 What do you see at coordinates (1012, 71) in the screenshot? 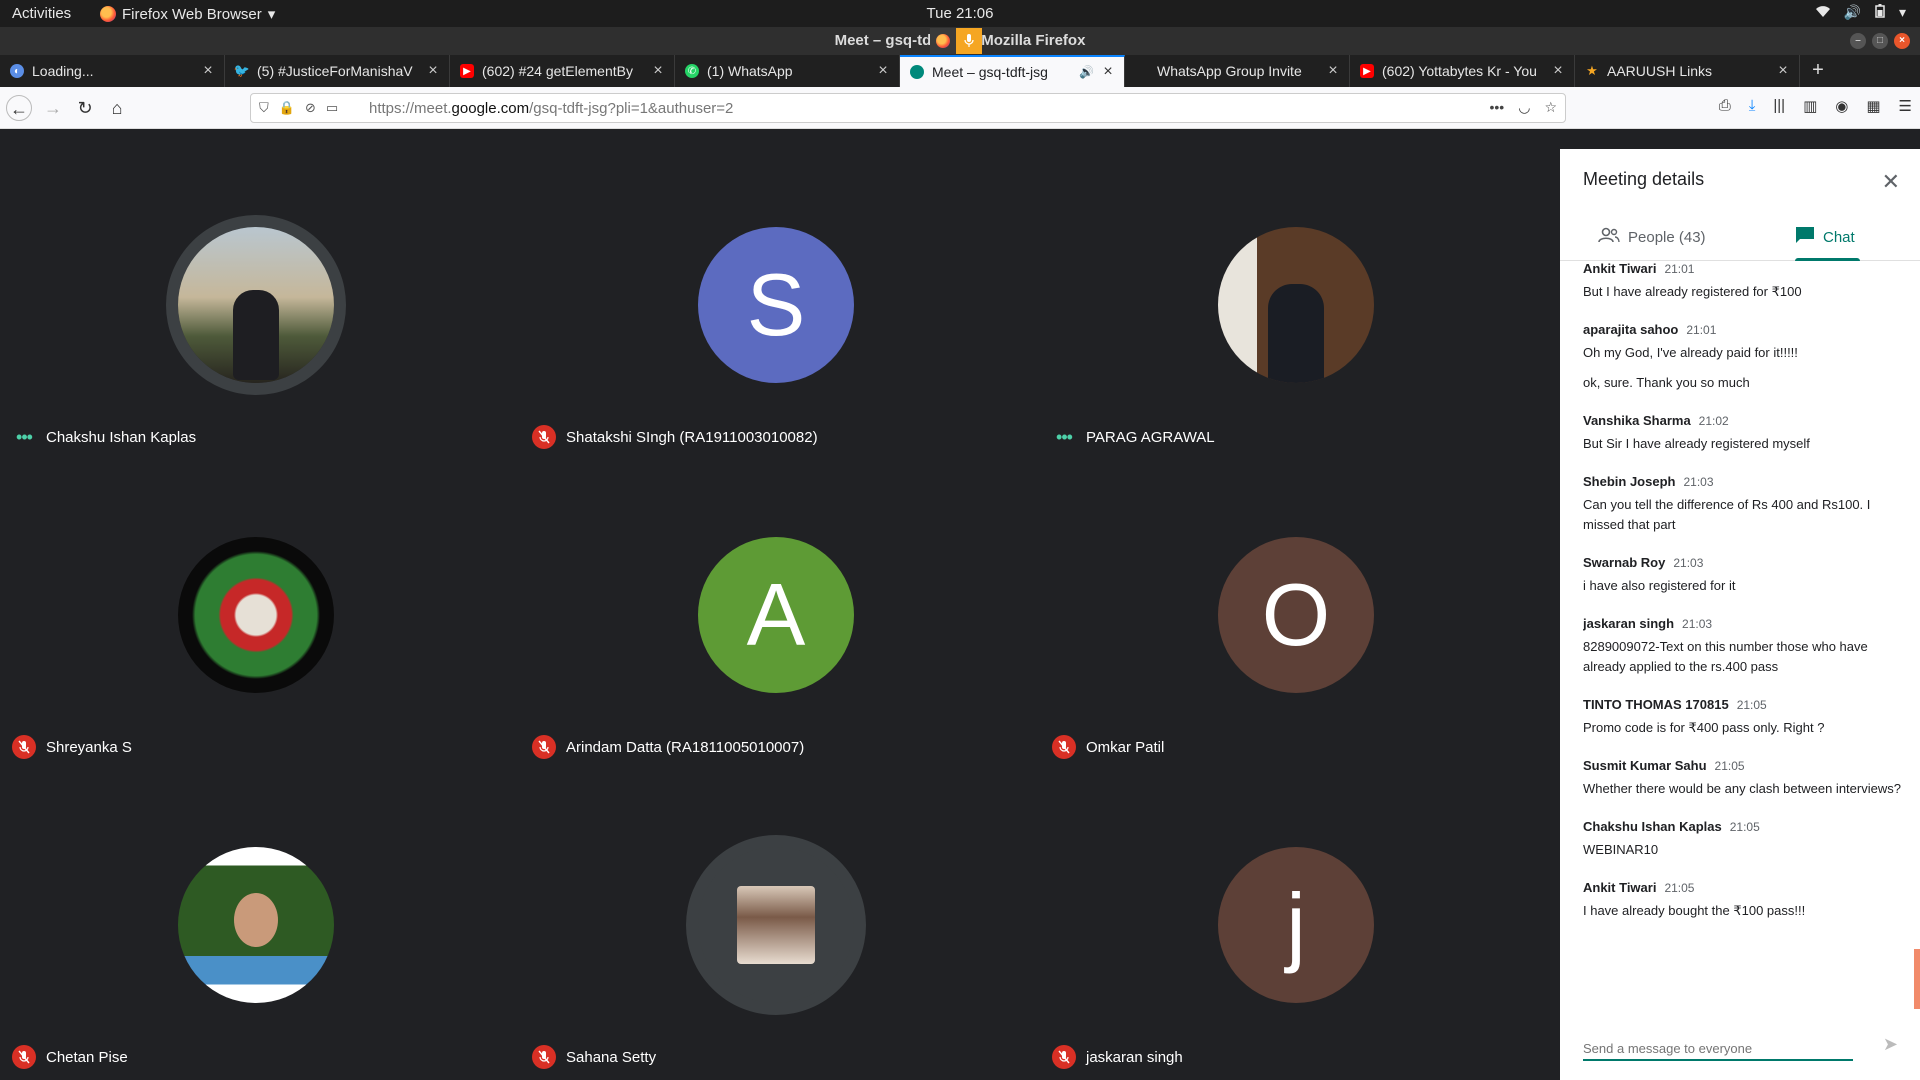
I see `tab-meet: Meet – gsq-tdft-jsg 🔊 ×` at bounding box center [1012, 71].